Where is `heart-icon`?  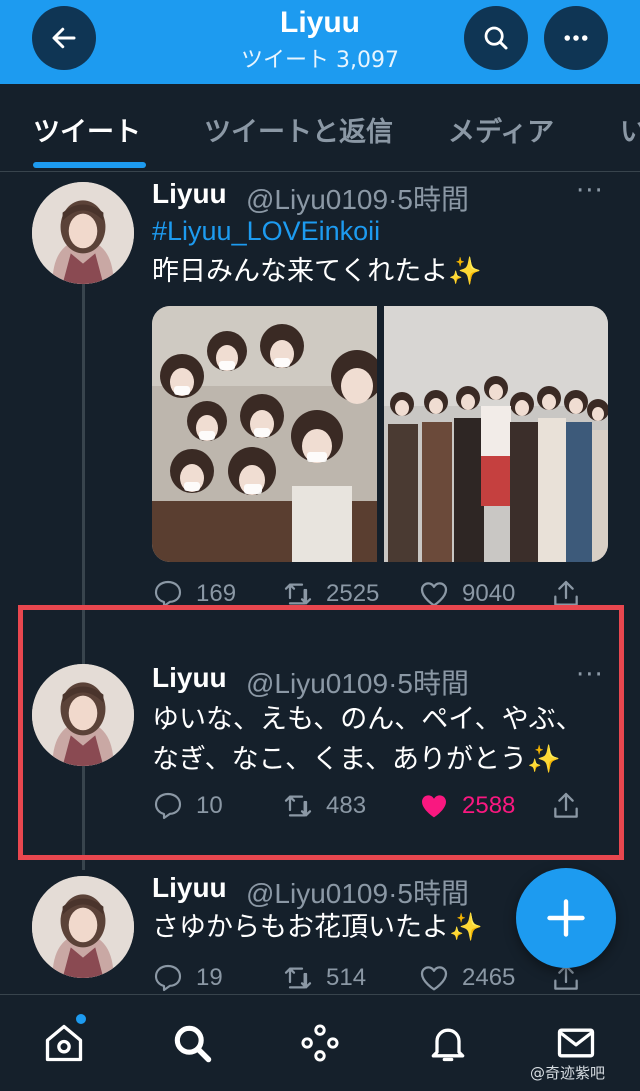
heart-icon is located at coordinates (434, 978).